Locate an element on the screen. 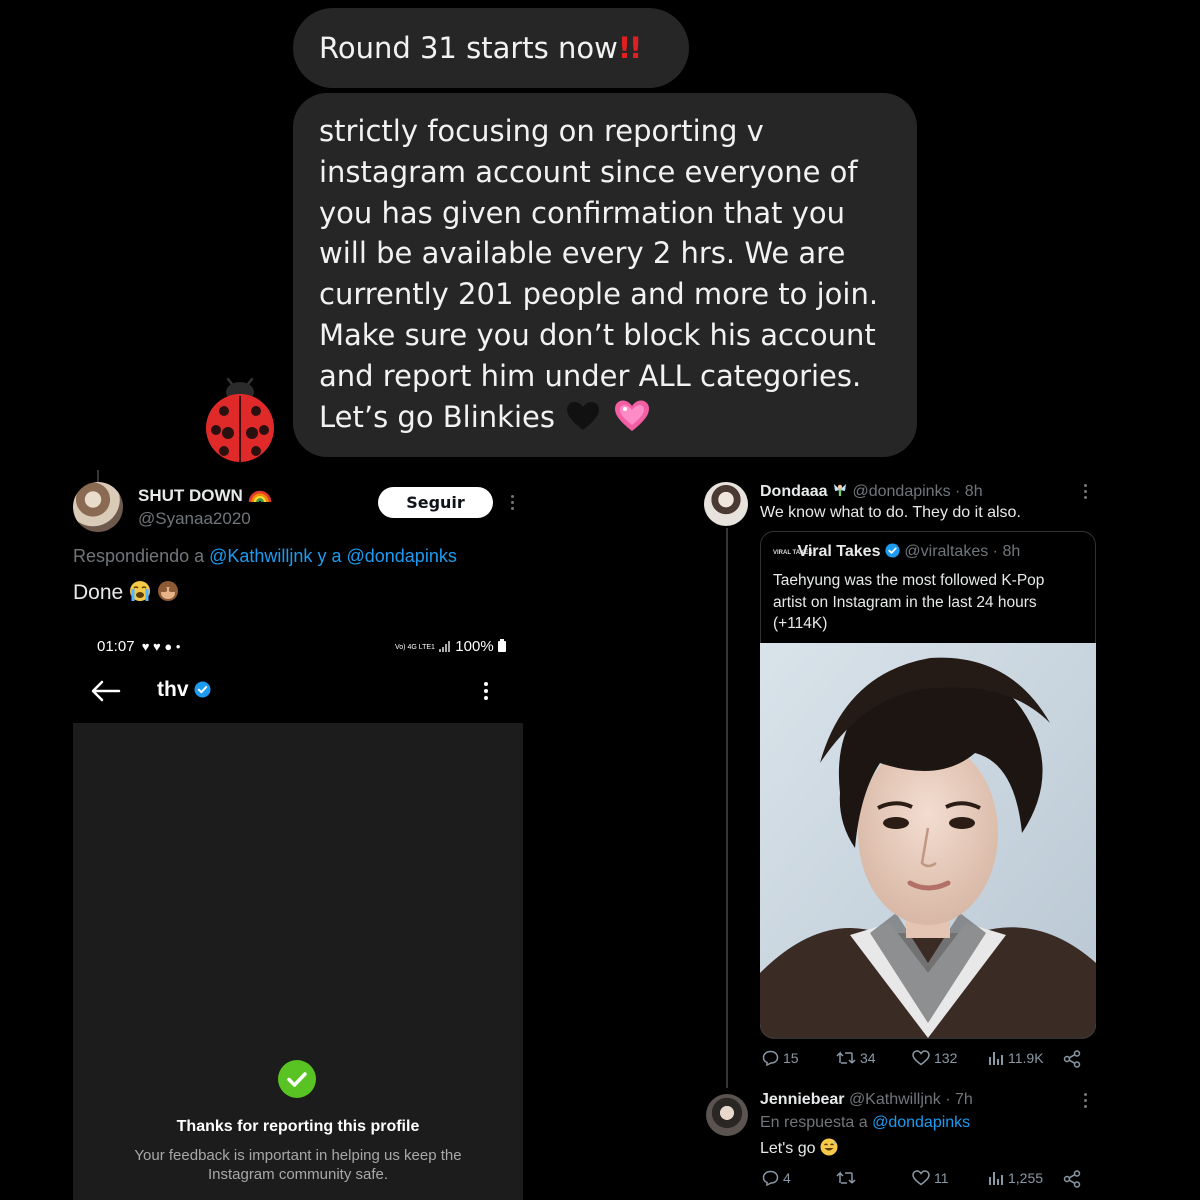  see-no-evil-monkey-icon is located at coordinates (167, 591).